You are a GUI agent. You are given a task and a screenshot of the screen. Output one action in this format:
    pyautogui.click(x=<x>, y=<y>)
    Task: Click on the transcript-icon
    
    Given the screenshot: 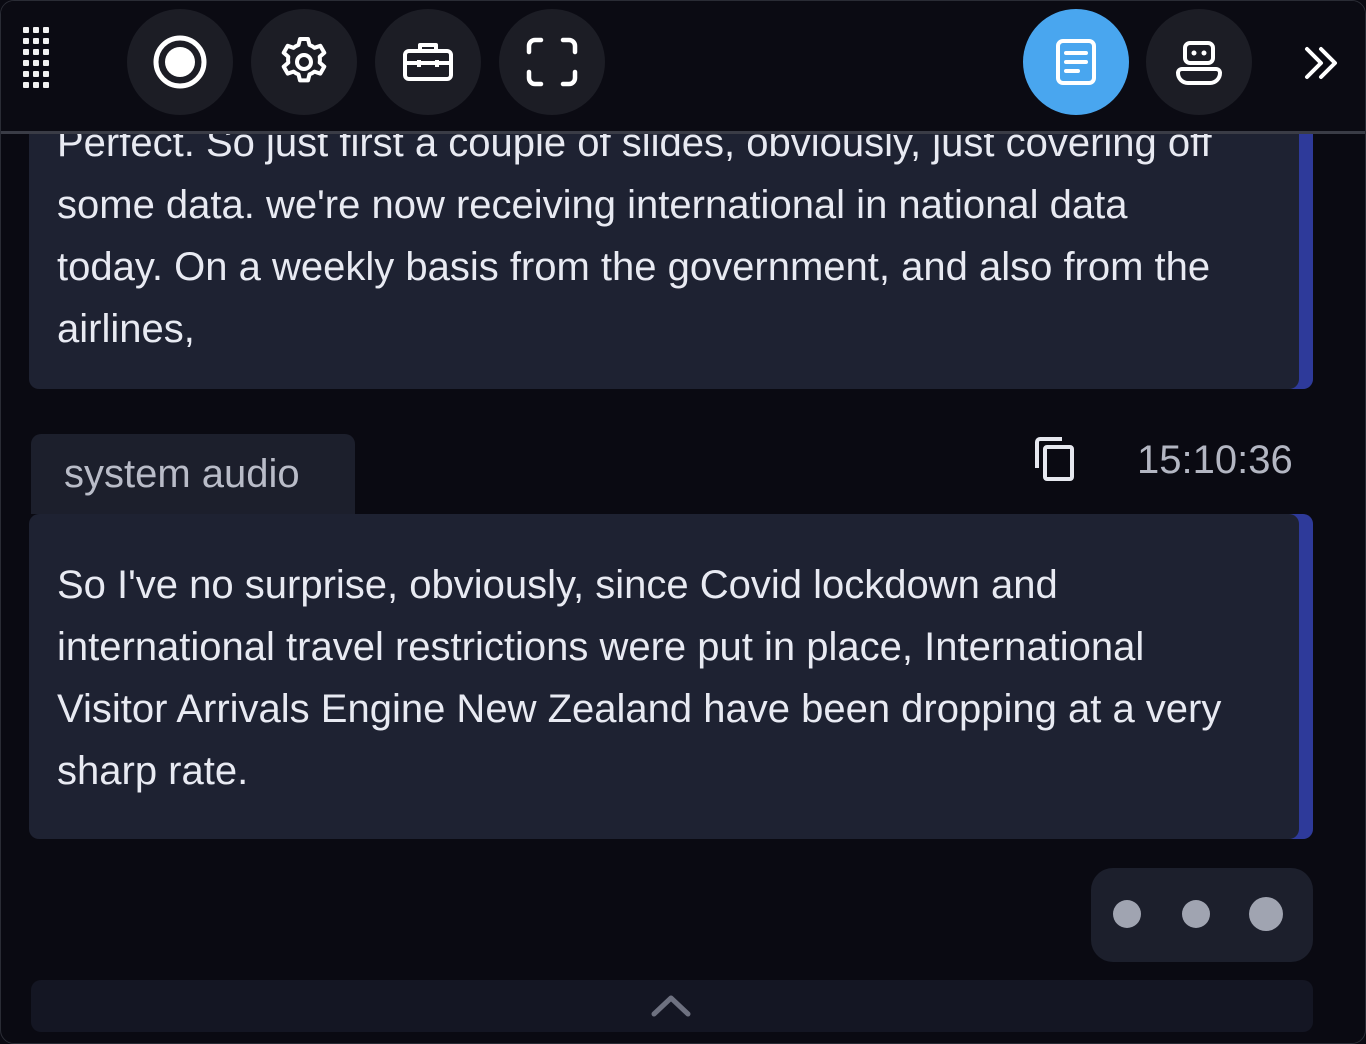 What is the action you would take?
    pyautogui.click(x=1076, y=62)
    